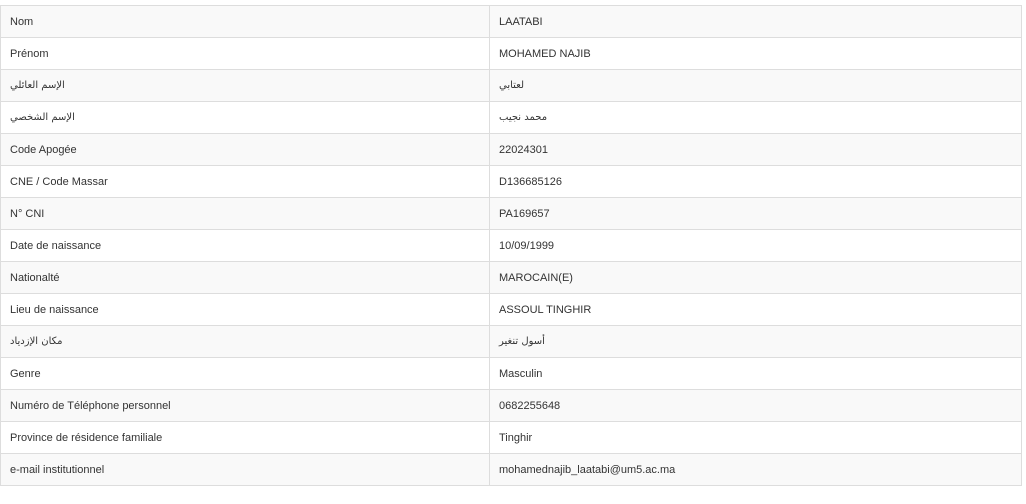  What do you see at coordinates (755, 341) in the screenshot?
I see `row-value: أسول تنغير` at bounding box center [755, 341].